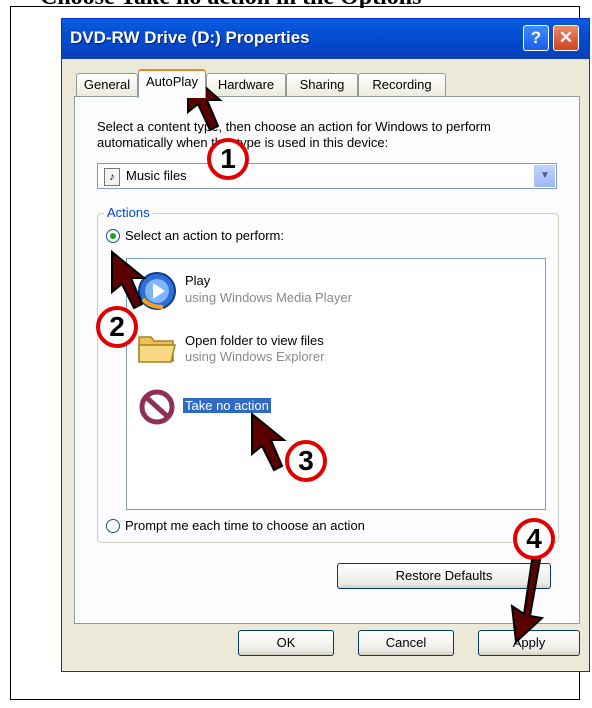 This screenshot has height=708, width=592. What do you see at coordinates (544, 176) in the screenshot?
I see `chevron-down-icon: ▼` at bounding box center [544, 176].